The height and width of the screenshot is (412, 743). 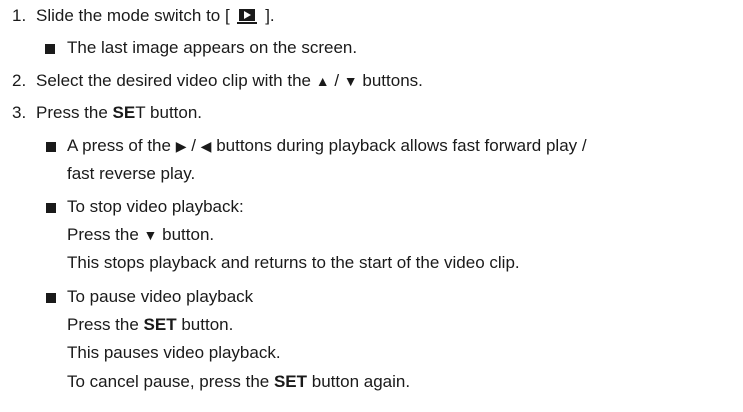 I want to click on bullet-text: This pauses video playback., so click(x=174, y=352).